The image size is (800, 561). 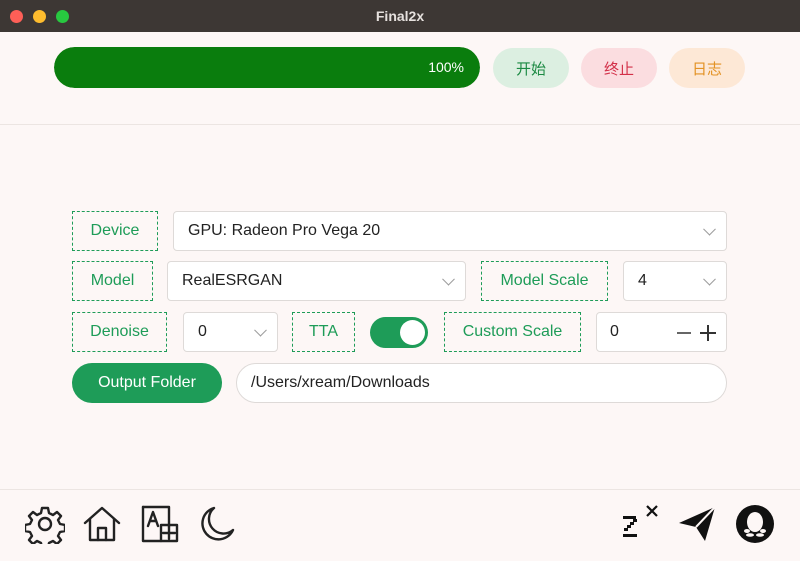 I want to click on model-scale-value: 4, so click(x=642, y=280).